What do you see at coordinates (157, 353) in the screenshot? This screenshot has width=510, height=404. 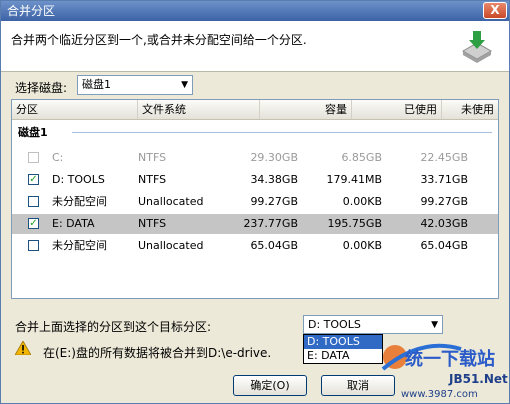 I see `warning-text: 在(E:)盘的所有数据将被合并到D:\e-drive.` at bounding box center [157, 353].